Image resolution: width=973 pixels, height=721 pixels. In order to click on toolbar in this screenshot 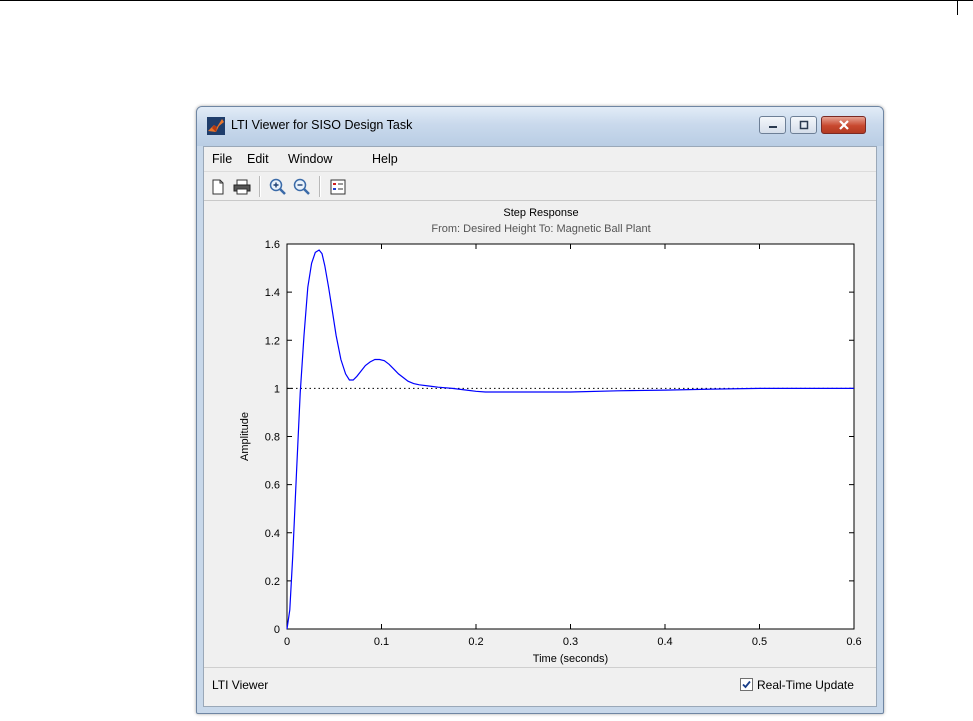, I will do `click(540, 186)`.